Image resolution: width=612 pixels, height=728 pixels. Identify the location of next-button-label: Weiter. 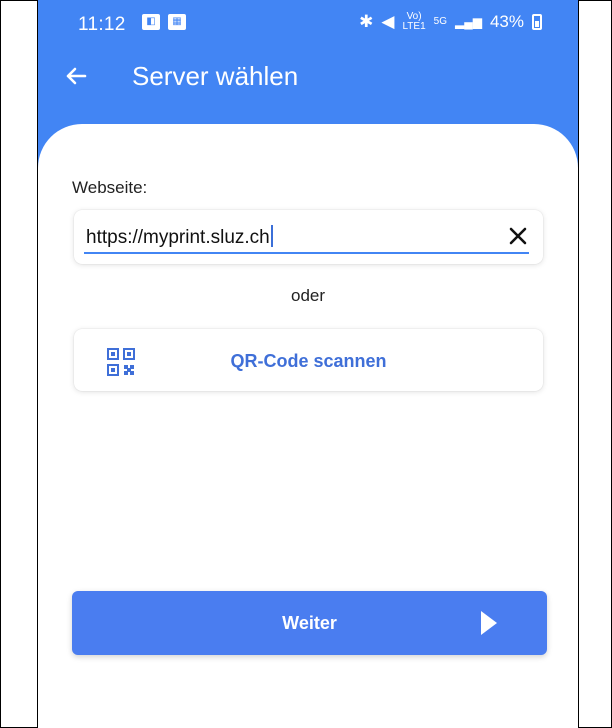
(309, 623).